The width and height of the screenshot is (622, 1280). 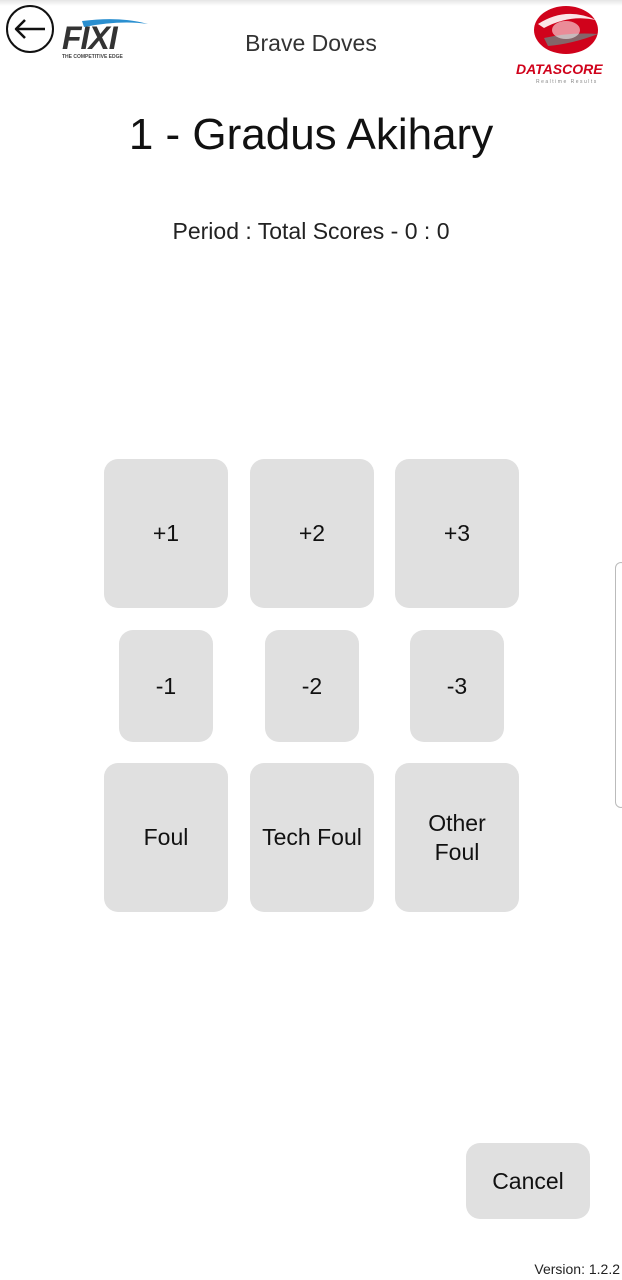 What do you see at coordinates (577, 1269) in the screenshot?
I see `version-label: Version: 1.2.2` at bounding box center [577, 1269].